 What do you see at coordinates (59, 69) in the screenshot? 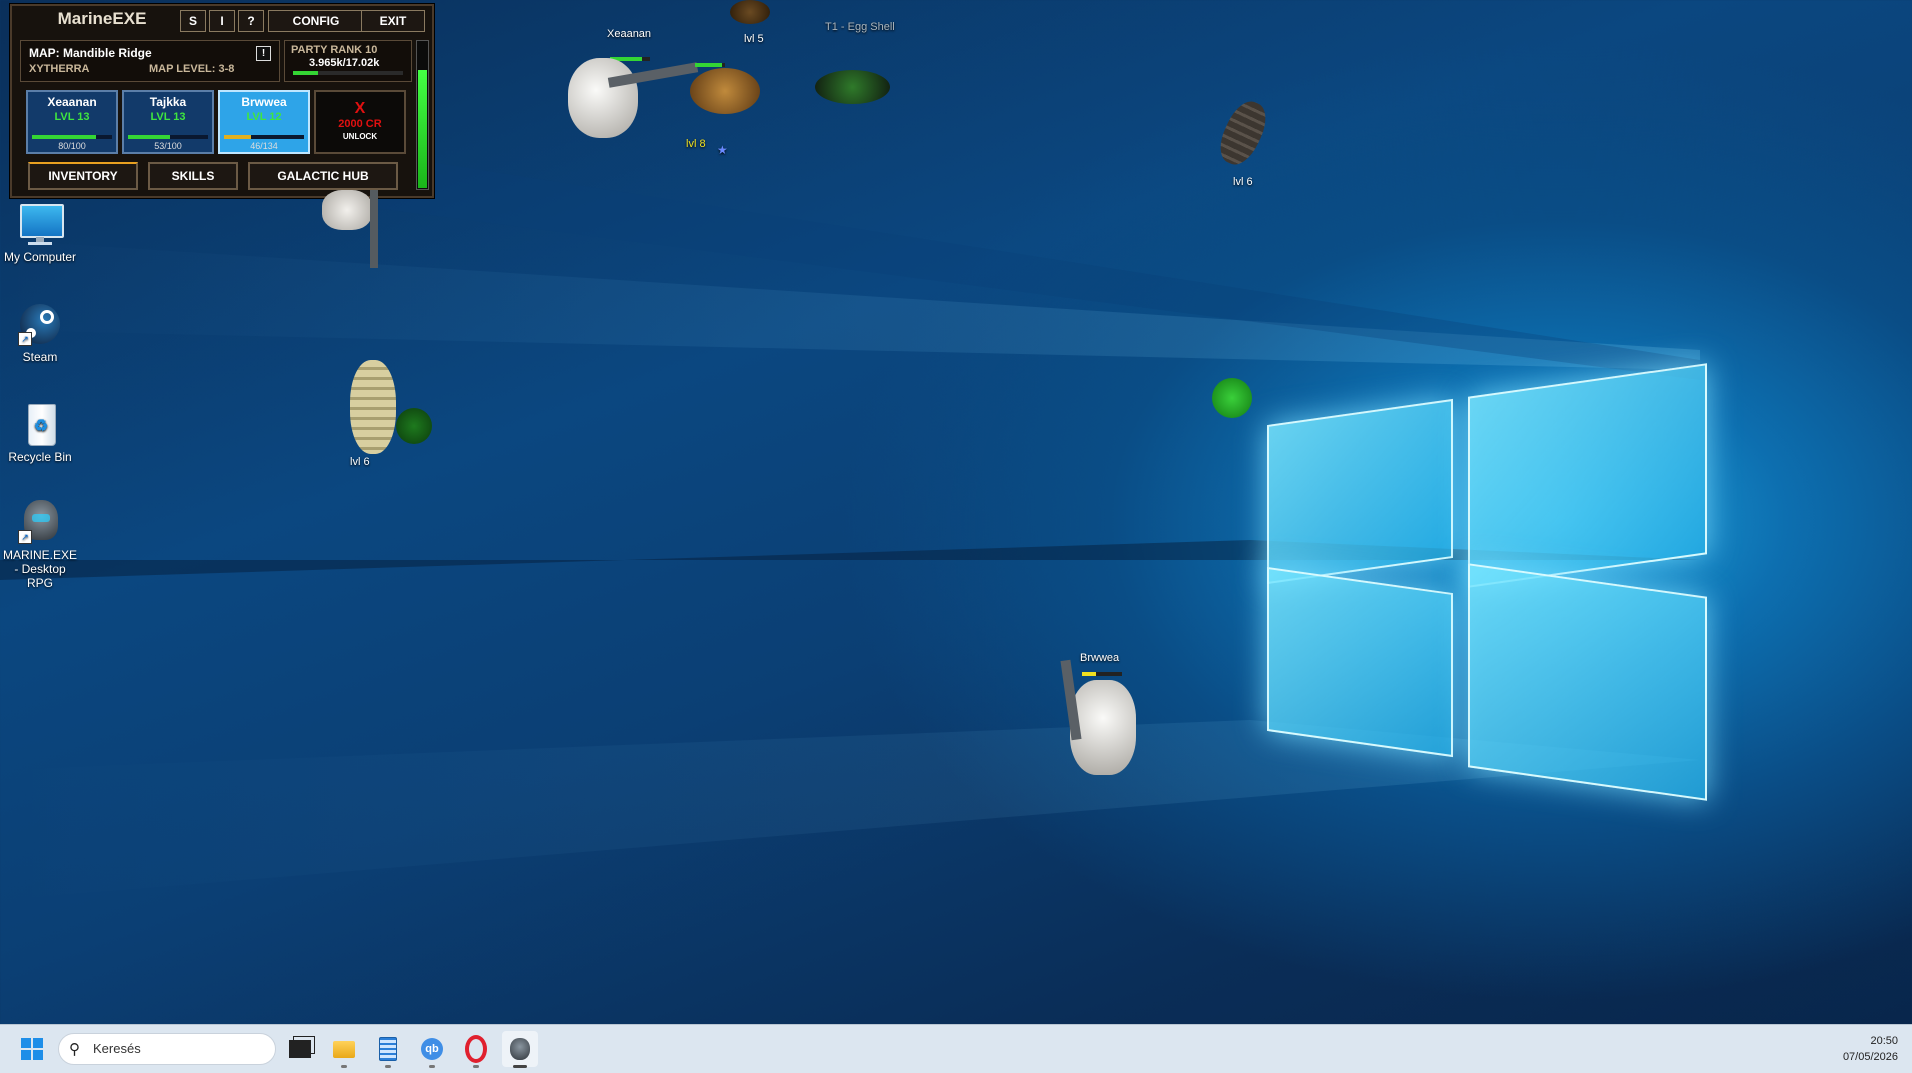
I see `region-name: XYTHERRA` at bounding box center [59, 69].